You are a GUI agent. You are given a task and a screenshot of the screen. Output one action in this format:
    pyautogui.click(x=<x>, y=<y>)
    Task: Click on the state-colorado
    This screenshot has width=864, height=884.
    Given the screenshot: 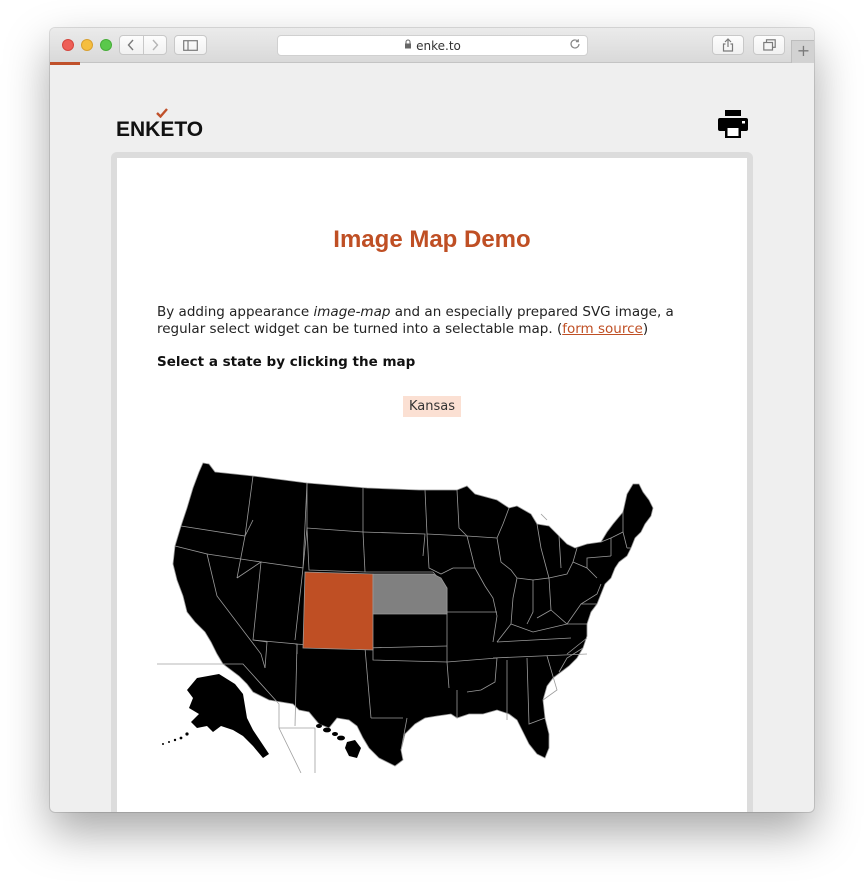 What is the action you would take?
    pyautogui.click(x=338, y=611)
    